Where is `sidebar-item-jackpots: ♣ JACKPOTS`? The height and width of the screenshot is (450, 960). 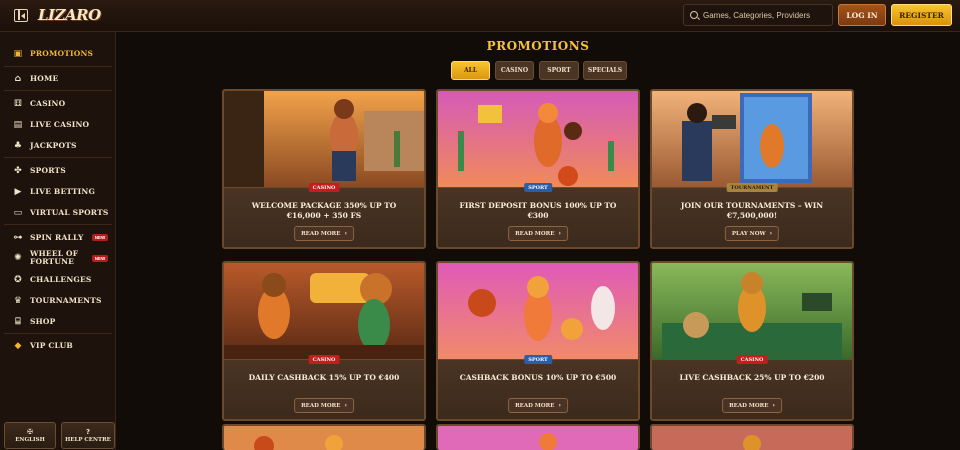 sidebar-item-jackpots: ♣ JACKPOTS is located at coordinates (58, 145).